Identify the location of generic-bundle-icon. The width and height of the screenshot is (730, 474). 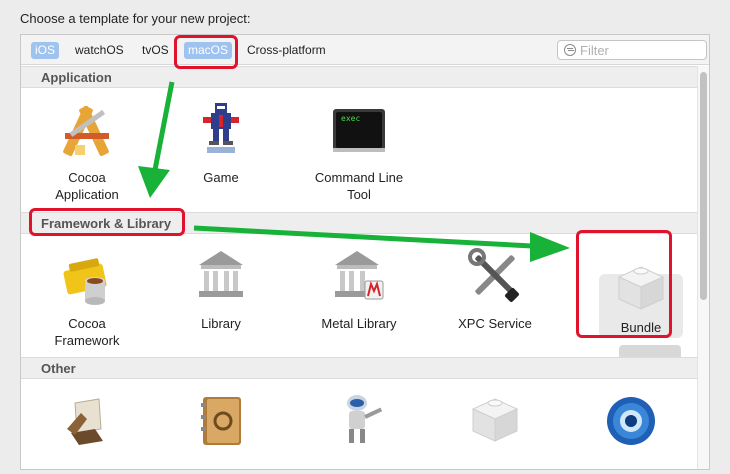
(495, 421).